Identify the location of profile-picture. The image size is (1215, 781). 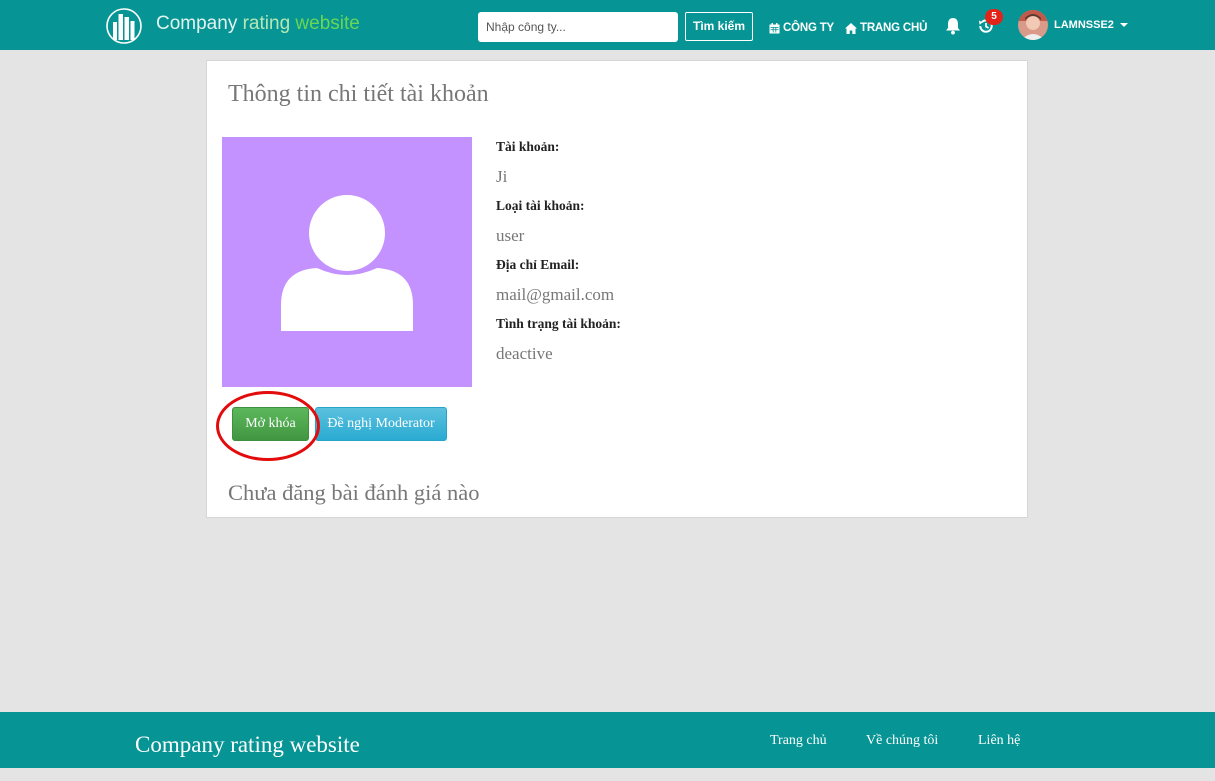
(347, 262).